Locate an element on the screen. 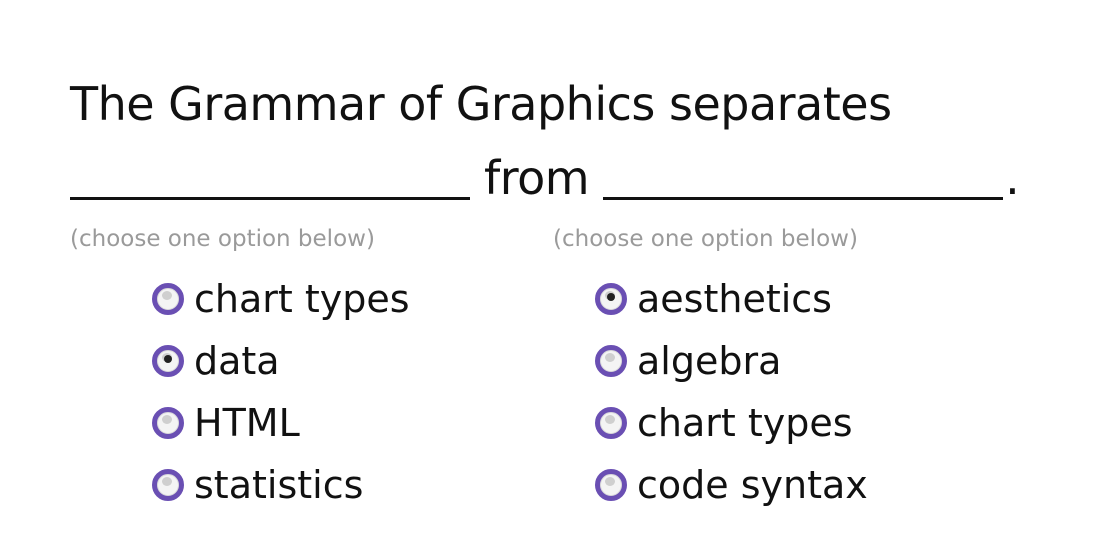 This screenshot has height=553, width=1093. right-option-code-syntax: code syntax is located at coordinates (731, 485).